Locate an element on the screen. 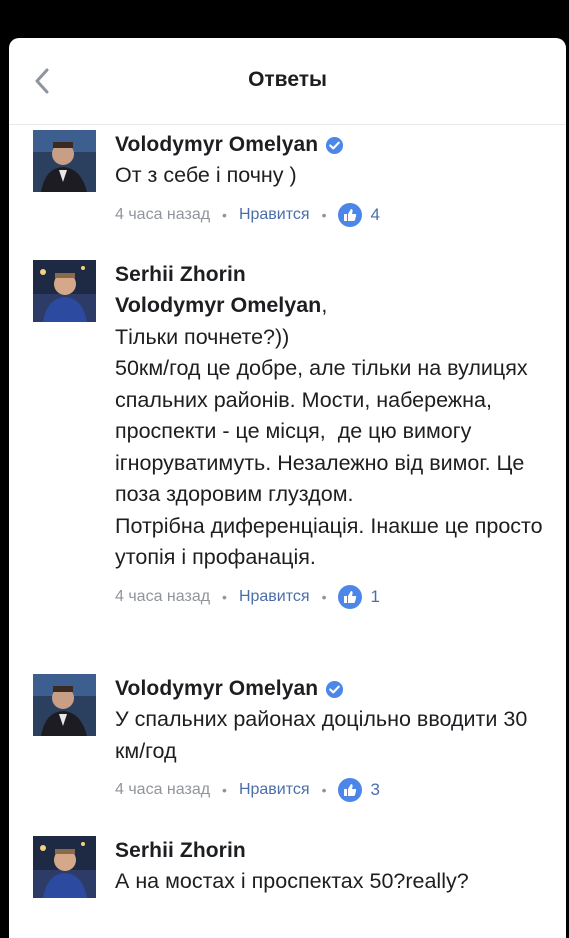 This screenshot has height=938, width=569. page-title: Ответы is located at coordinates (287, 79).